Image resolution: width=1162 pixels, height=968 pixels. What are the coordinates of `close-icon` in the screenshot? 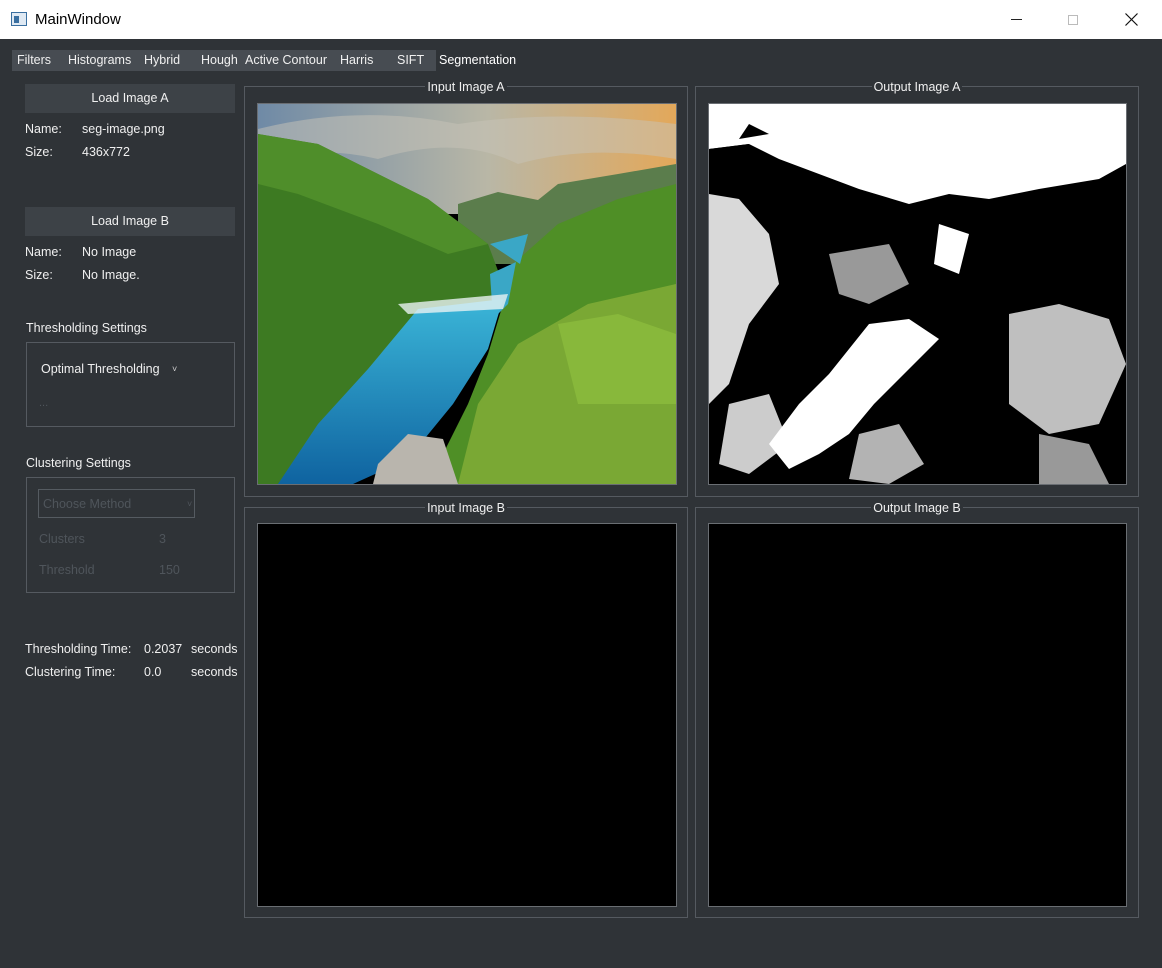 It's located at (1131, 19).